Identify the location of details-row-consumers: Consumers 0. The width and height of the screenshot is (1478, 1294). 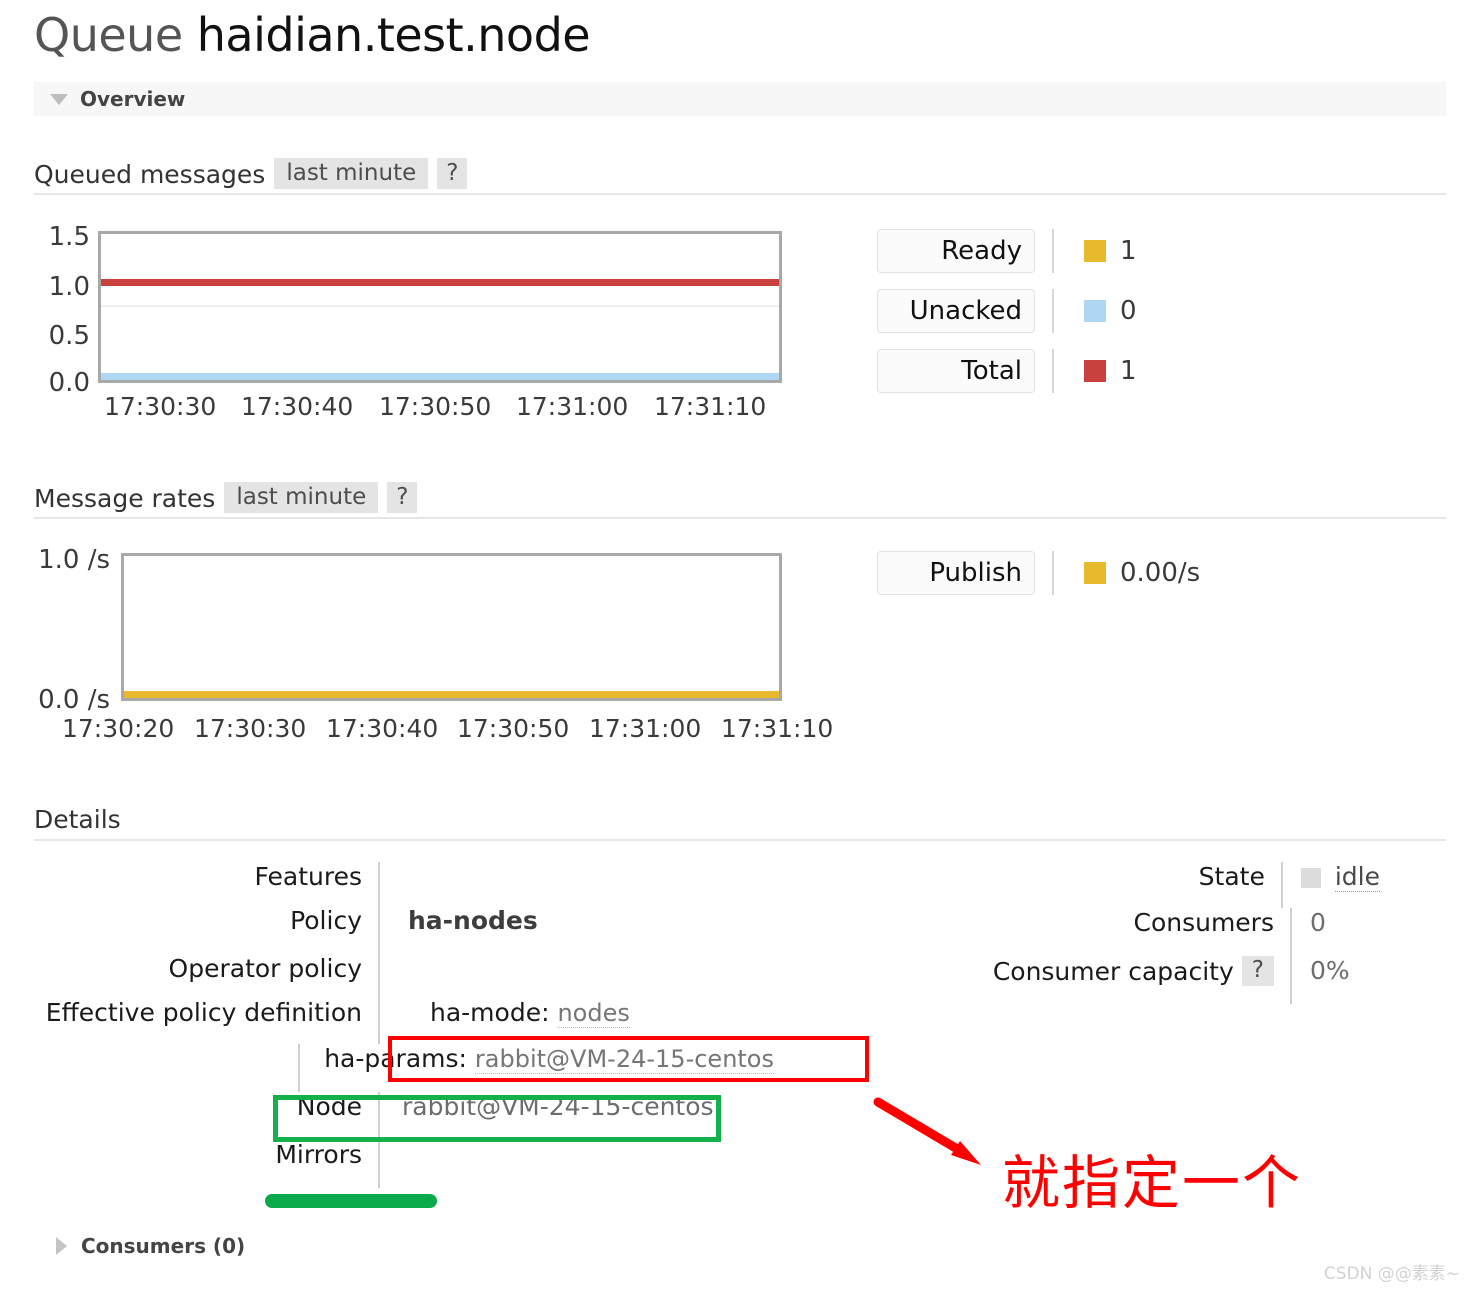
(1170, 932).